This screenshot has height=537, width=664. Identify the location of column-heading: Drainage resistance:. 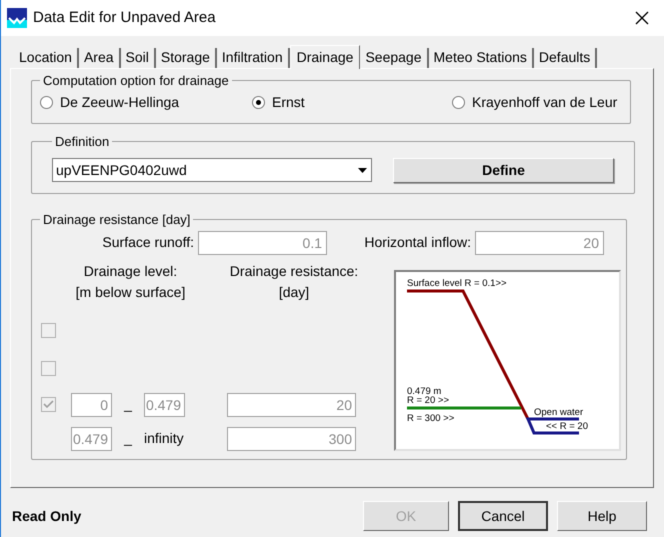
(294, 271).